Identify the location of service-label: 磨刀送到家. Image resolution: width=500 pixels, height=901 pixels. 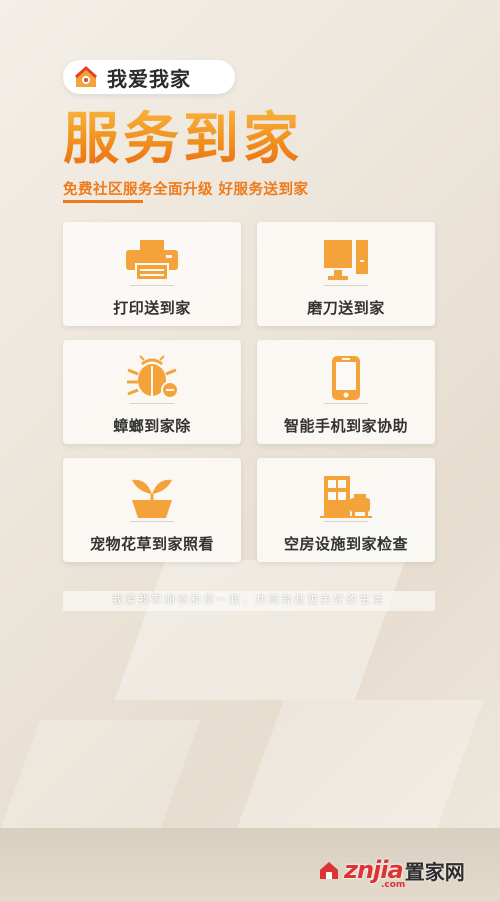
(346, 308).